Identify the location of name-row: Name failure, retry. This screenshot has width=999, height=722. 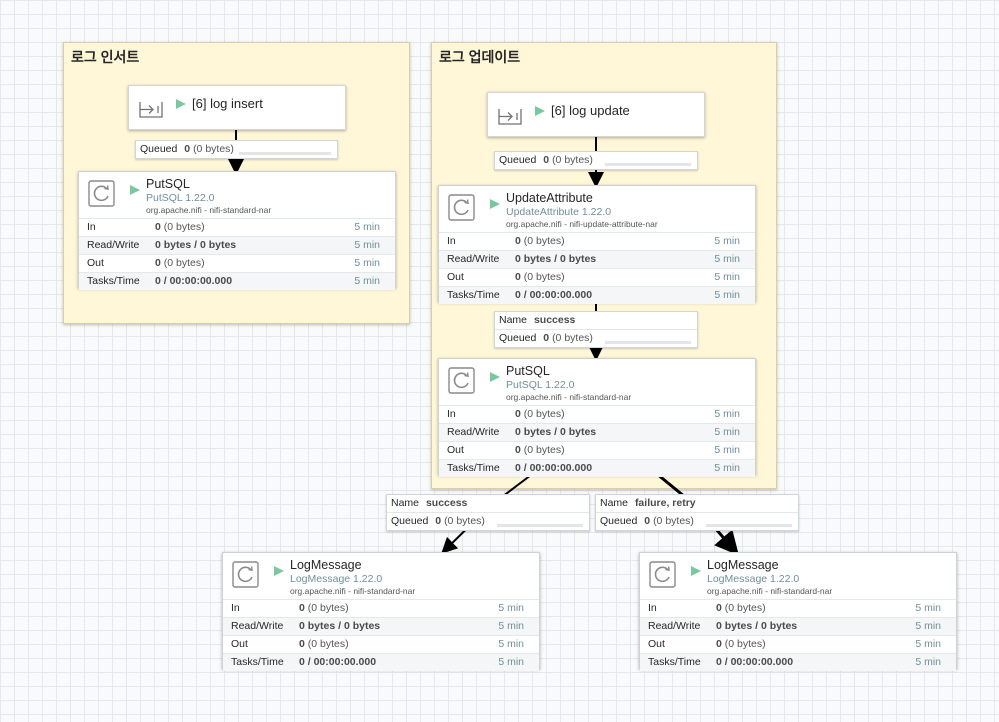
(648, 503).